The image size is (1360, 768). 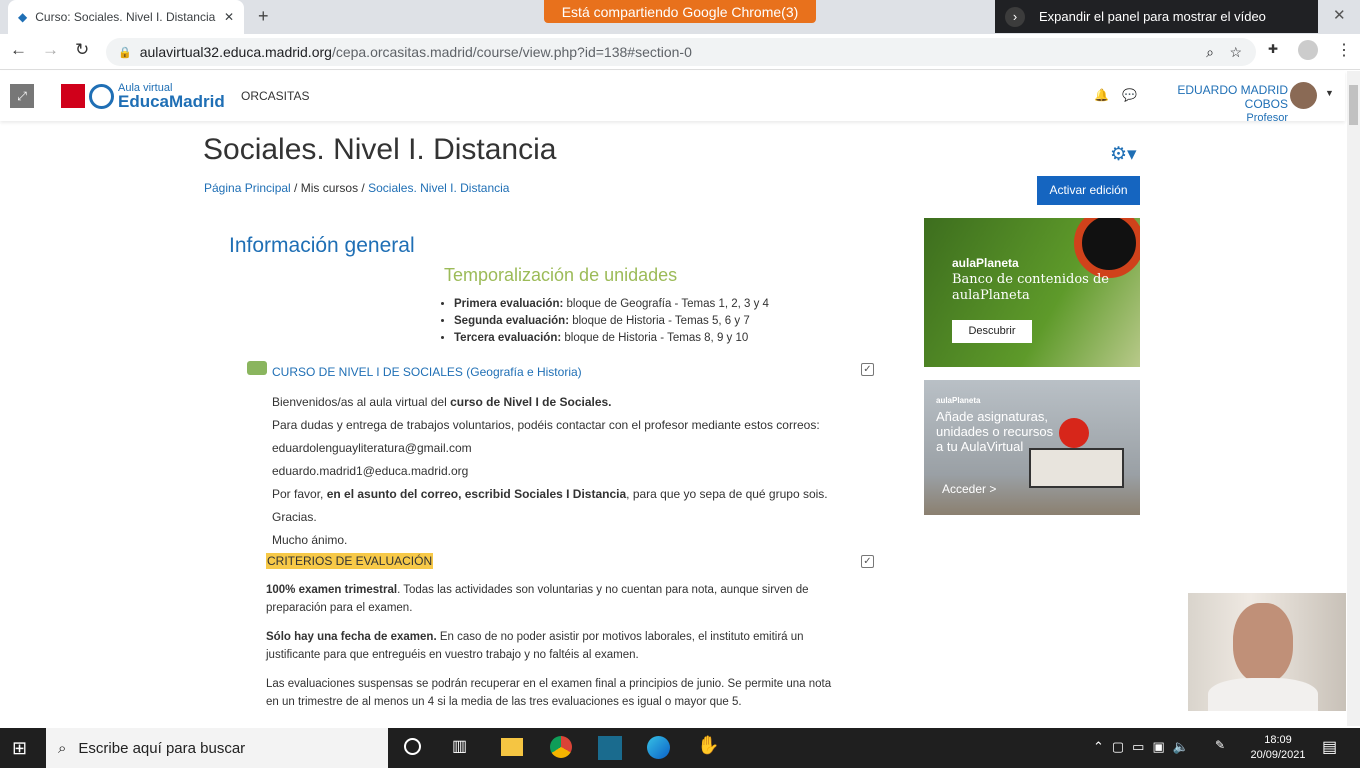 What do you see at coordinates (1308, 50) in the screenshot?
I see `profile-icon` at bounding box center [1308, 50].